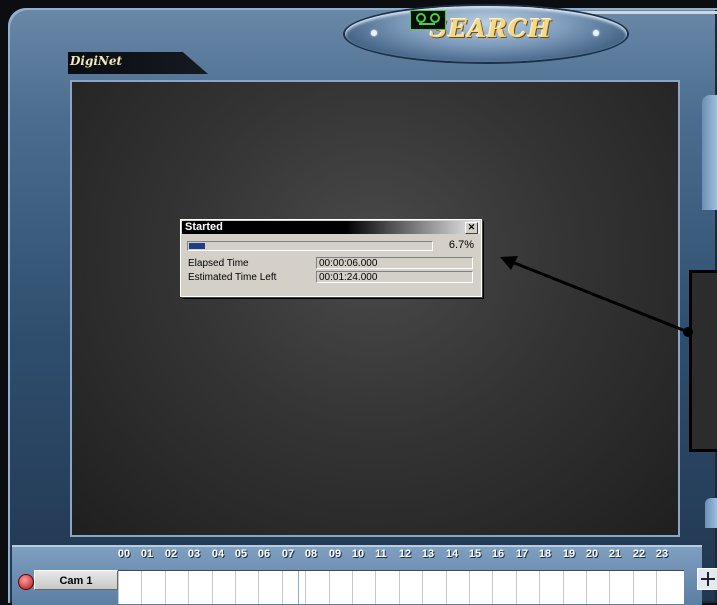  I want to click on hour-label-20: 20, so click(592, 554).